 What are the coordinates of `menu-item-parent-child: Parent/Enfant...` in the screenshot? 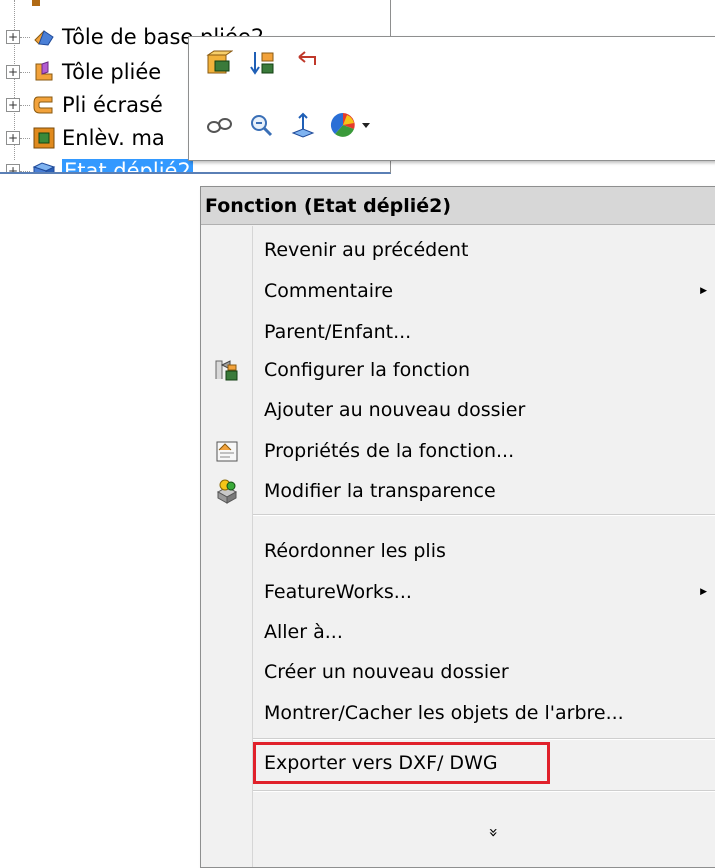 It's located at (458, 332).